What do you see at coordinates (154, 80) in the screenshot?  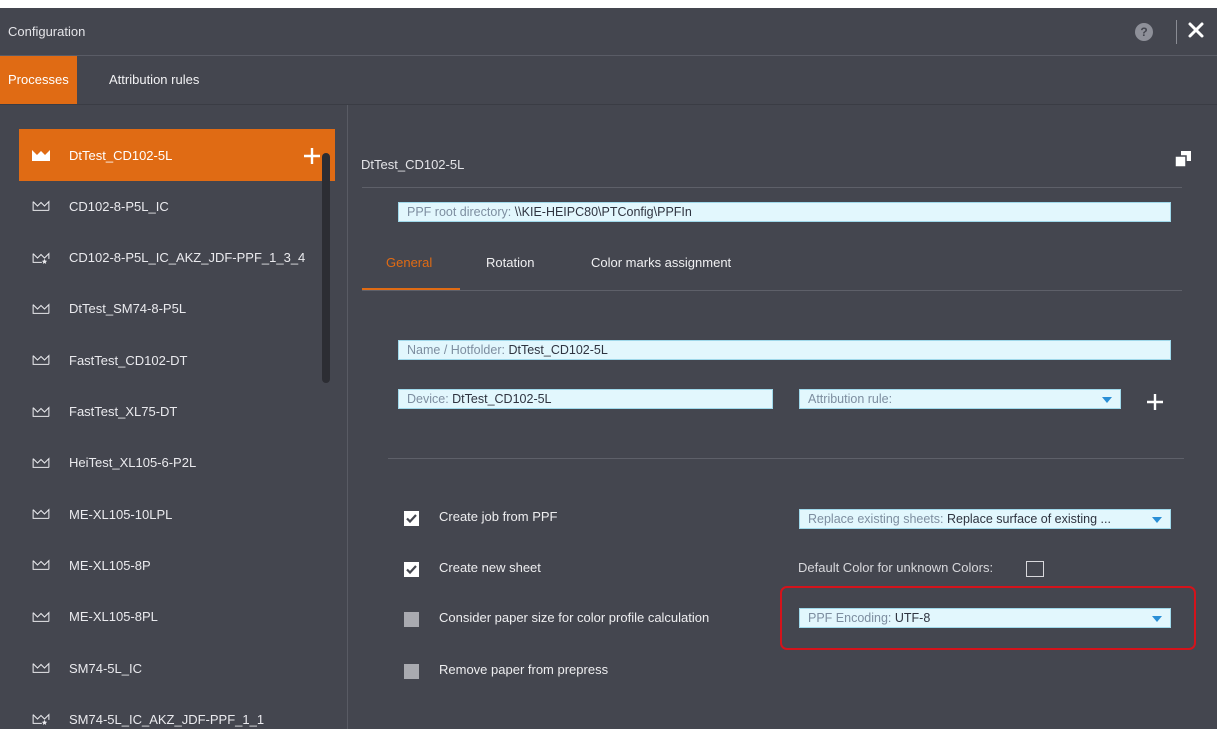 I see `tab-attribution-rules: Attribution rules` at bounding box center [154, 80].